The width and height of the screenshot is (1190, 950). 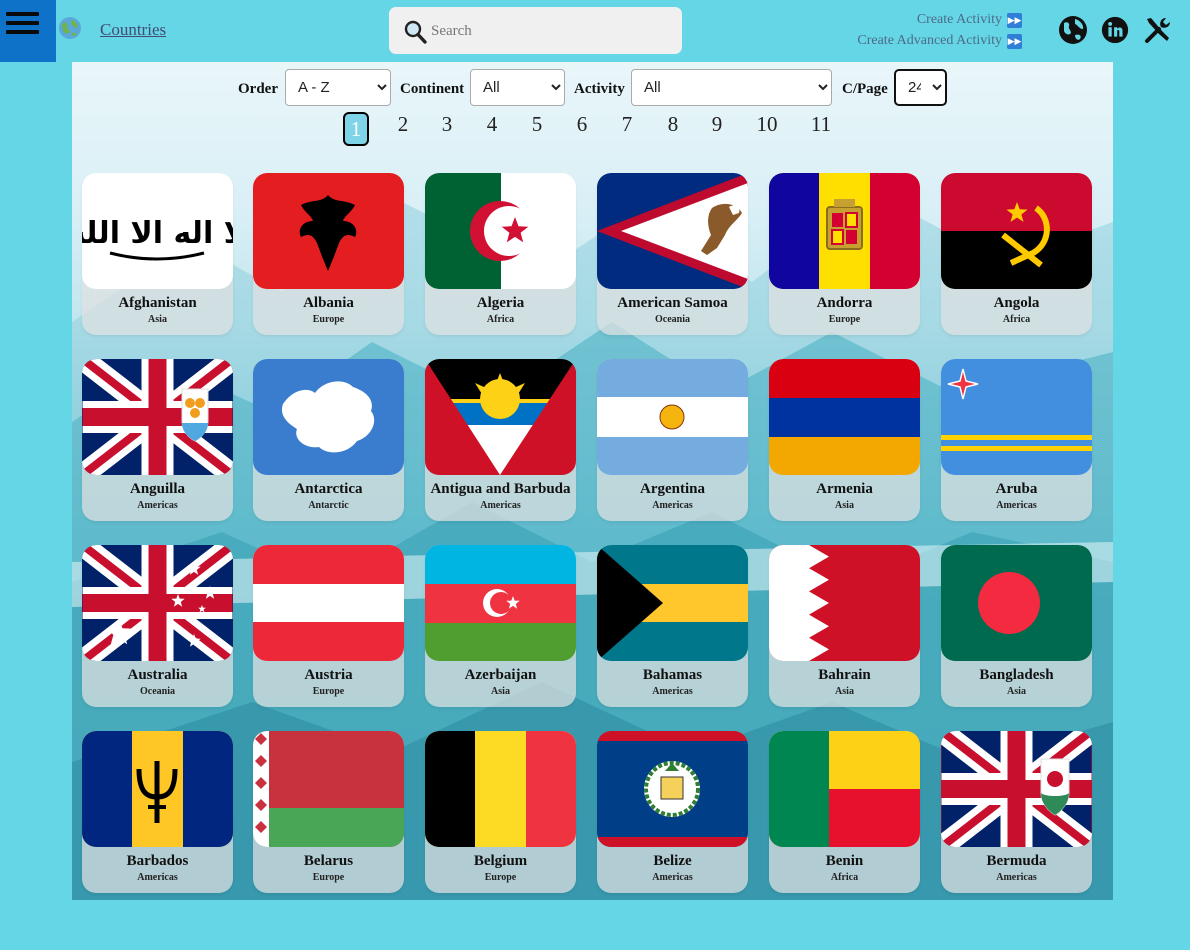 I want to click on tools-icon, so click(x=1158, y=30).